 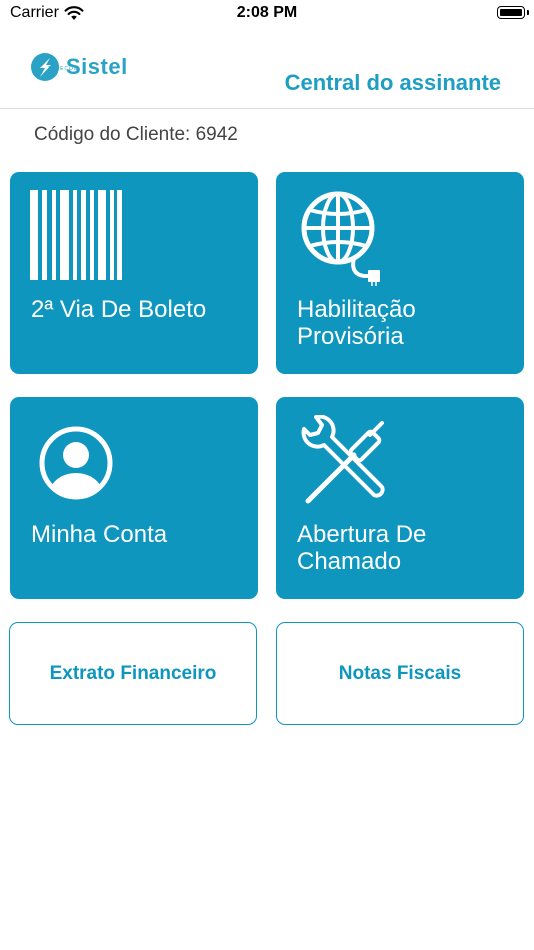 I want to click on barcode-icon, so click(x=76, y=237).